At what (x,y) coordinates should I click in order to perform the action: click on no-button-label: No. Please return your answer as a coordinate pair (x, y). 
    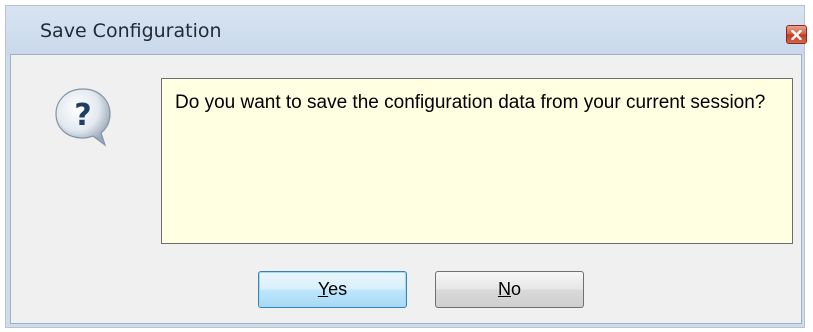
    Looking at the image, I should click on (509, 289).